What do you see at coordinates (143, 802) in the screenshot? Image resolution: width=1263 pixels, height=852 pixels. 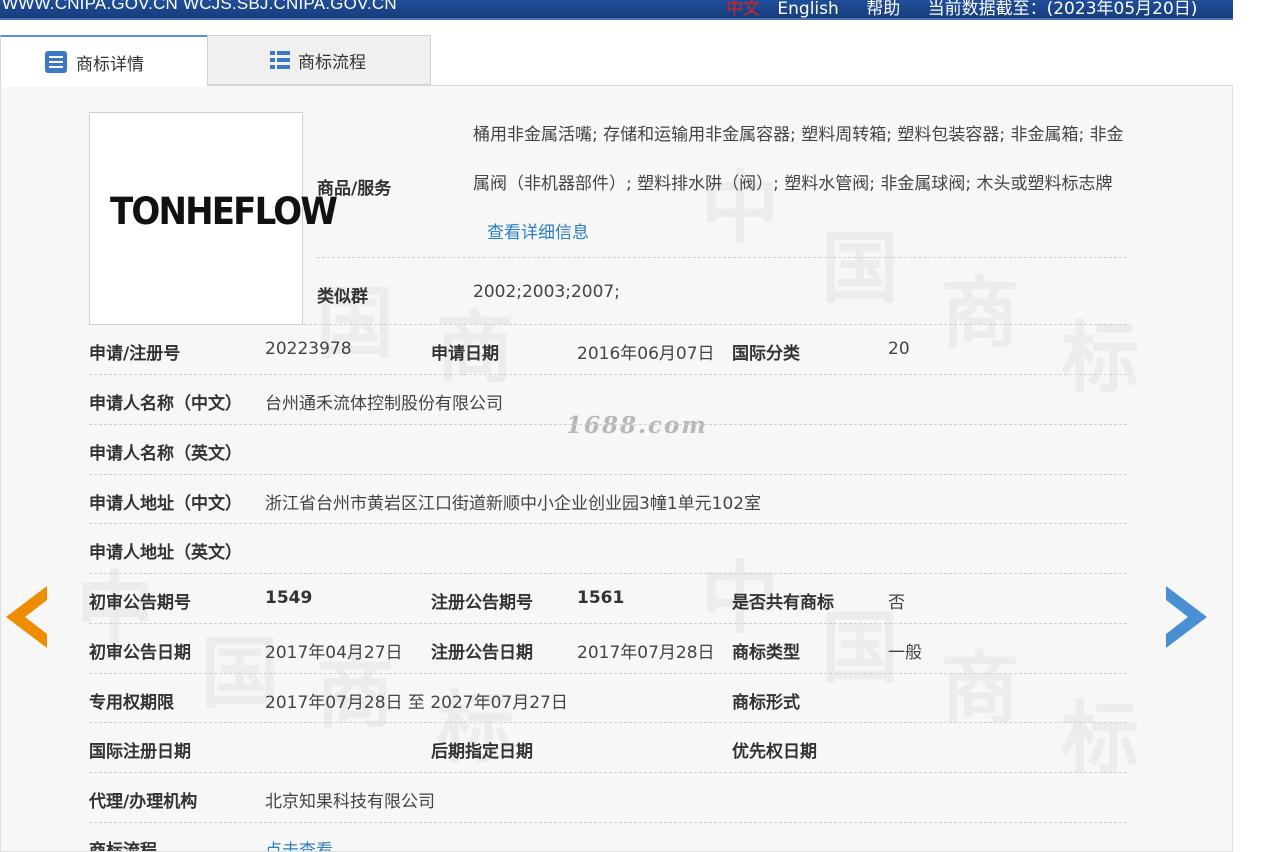 I see `agent-label: 代理/办理机构` at bounding box center [143, 802].